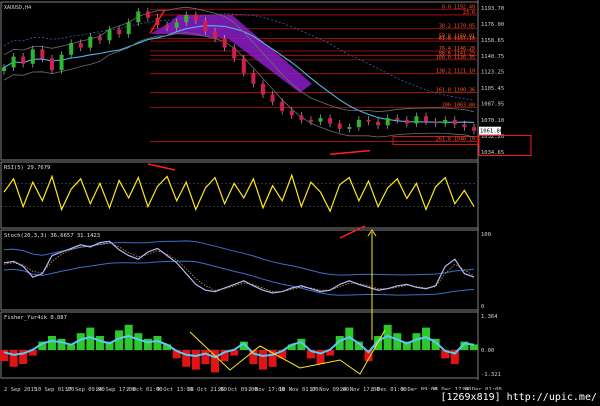 The height and width of the screenshot is (406, 600). What do you see at coordinates (457, 27) in the screenshot?
I see `fib-label: 38.2 1170.85` at bounding box center [457, 27].